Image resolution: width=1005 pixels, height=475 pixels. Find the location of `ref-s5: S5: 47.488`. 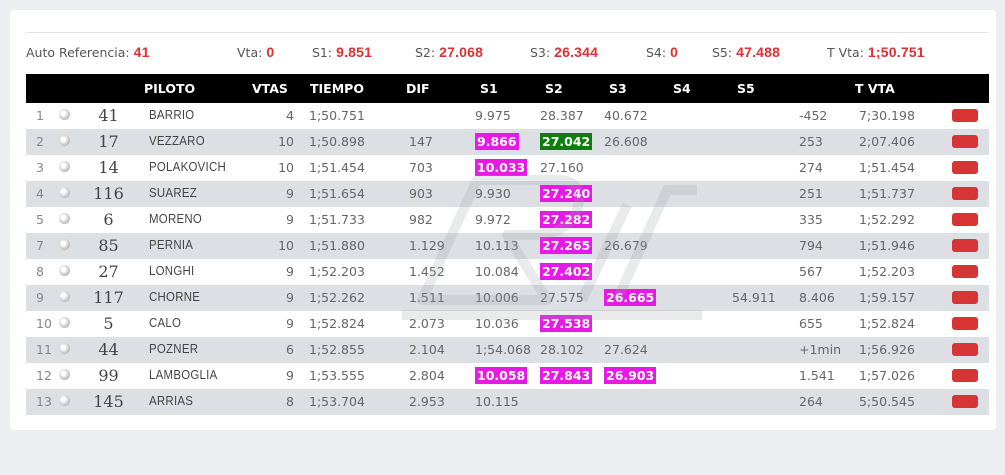

ref-s5: S5: 47.488 is located at coordinates (746, 52).